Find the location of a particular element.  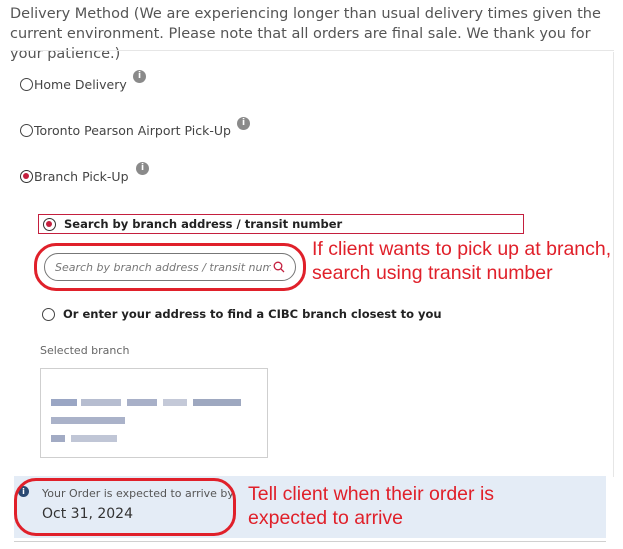

branch-pickup-label: Branch Pick-Up is located at coordinates (81, 176).